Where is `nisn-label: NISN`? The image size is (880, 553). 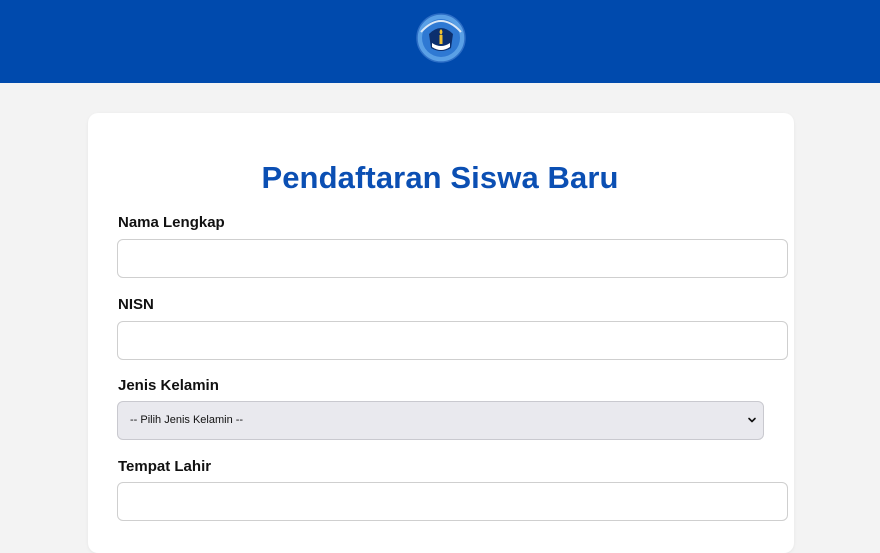 nisn-label: NISN is located at coordinates (136, 304).